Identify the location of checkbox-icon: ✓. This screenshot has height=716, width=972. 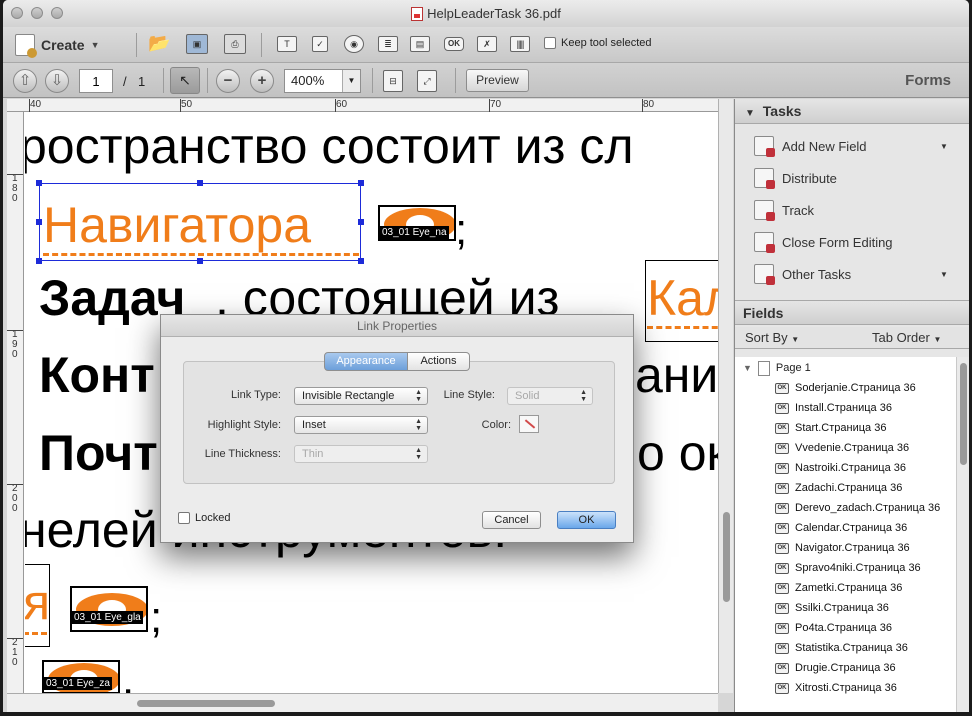
(320, 44).